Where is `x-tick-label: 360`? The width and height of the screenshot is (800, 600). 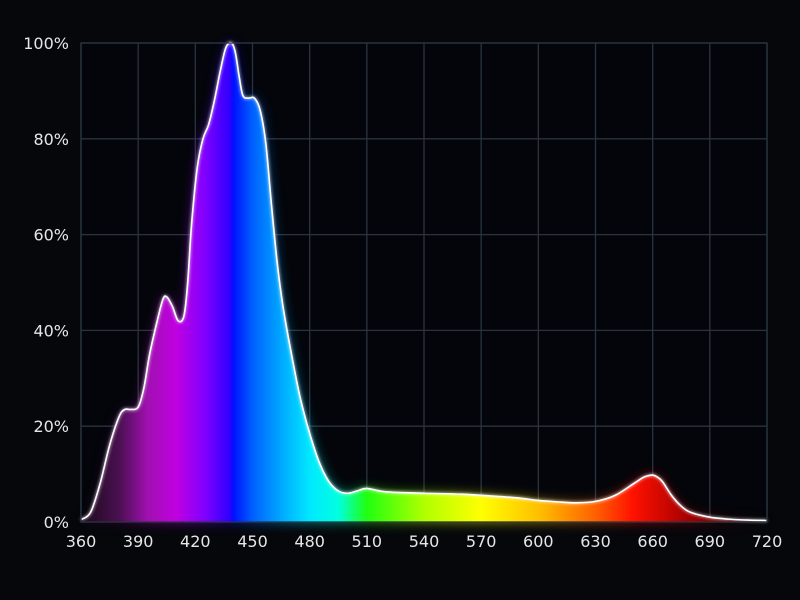 x-tick-label: 360 is located at coordinates (81, 541).